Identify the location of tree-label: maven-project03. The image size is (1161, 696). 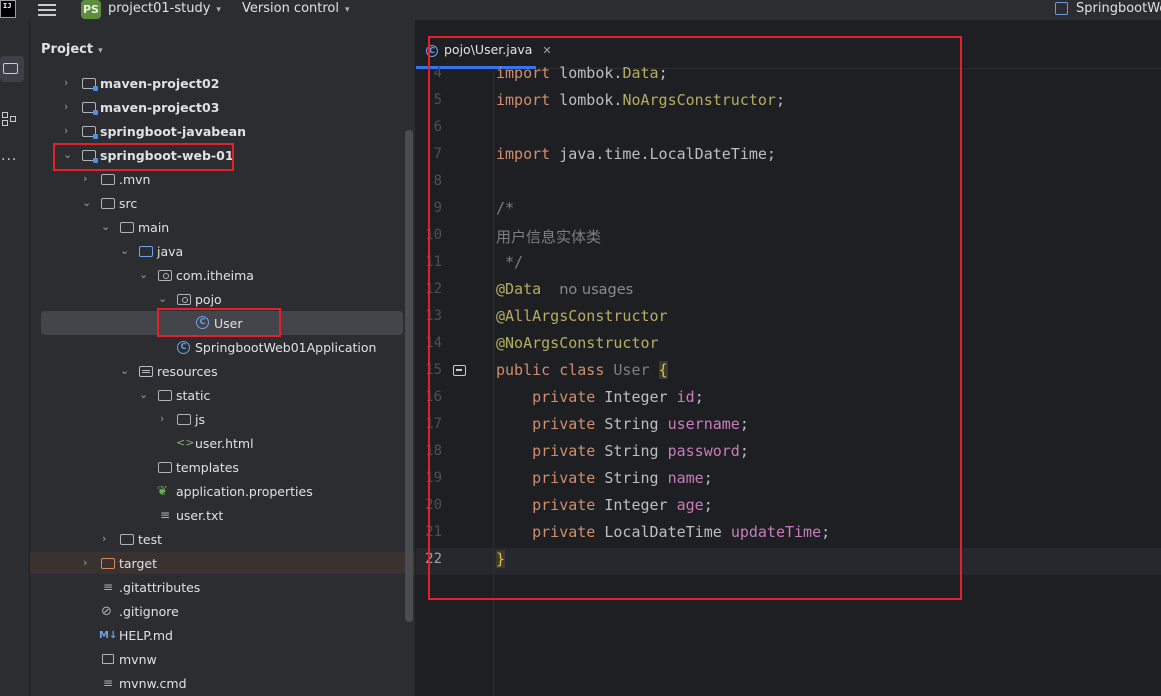
(160, 107).